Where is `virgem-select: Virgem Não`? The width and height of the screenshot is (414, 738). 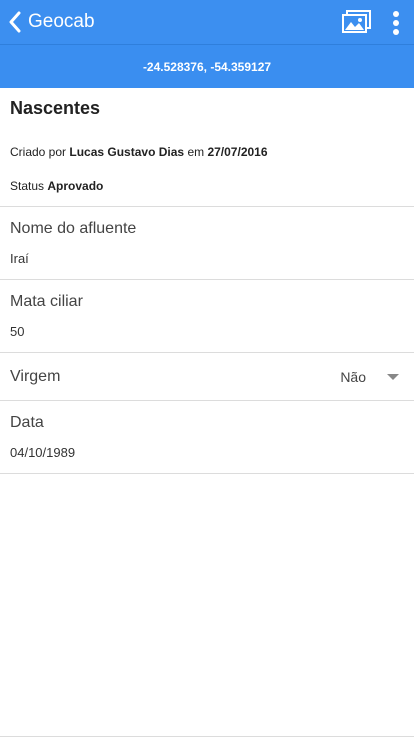
virgem-select: Virgem Não is located at coordinates (207, 376).